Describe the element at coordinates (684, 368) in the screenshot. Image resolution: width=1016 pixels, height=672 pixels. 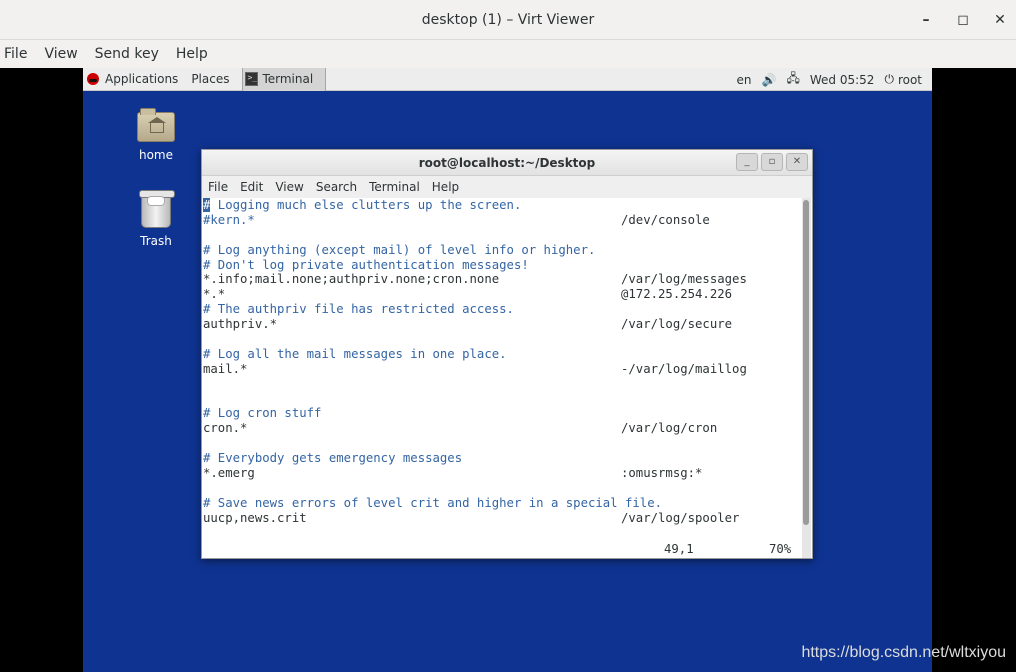
I see `config-action: -/var/log/maillog` at that location.